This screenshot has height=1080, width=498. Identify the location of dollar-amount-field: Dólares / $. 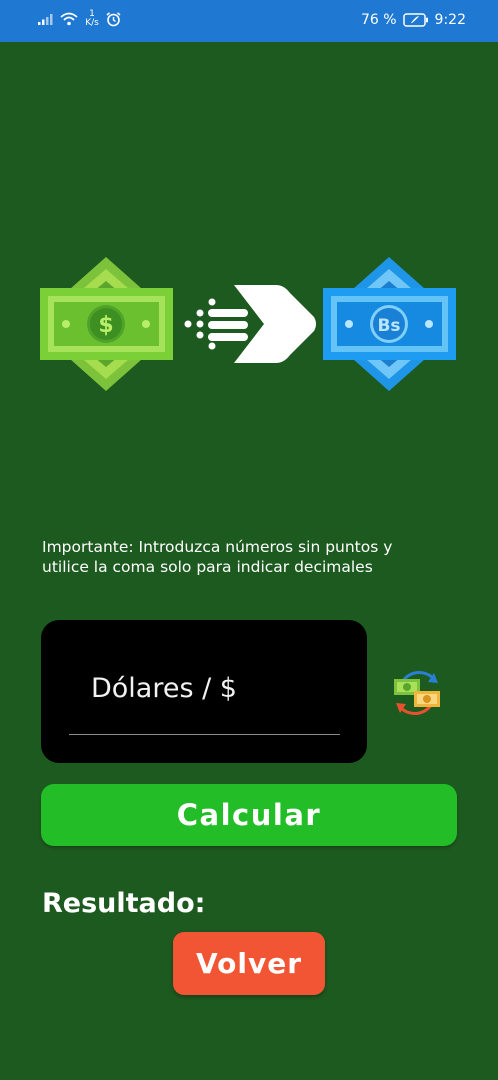
(204, 691).